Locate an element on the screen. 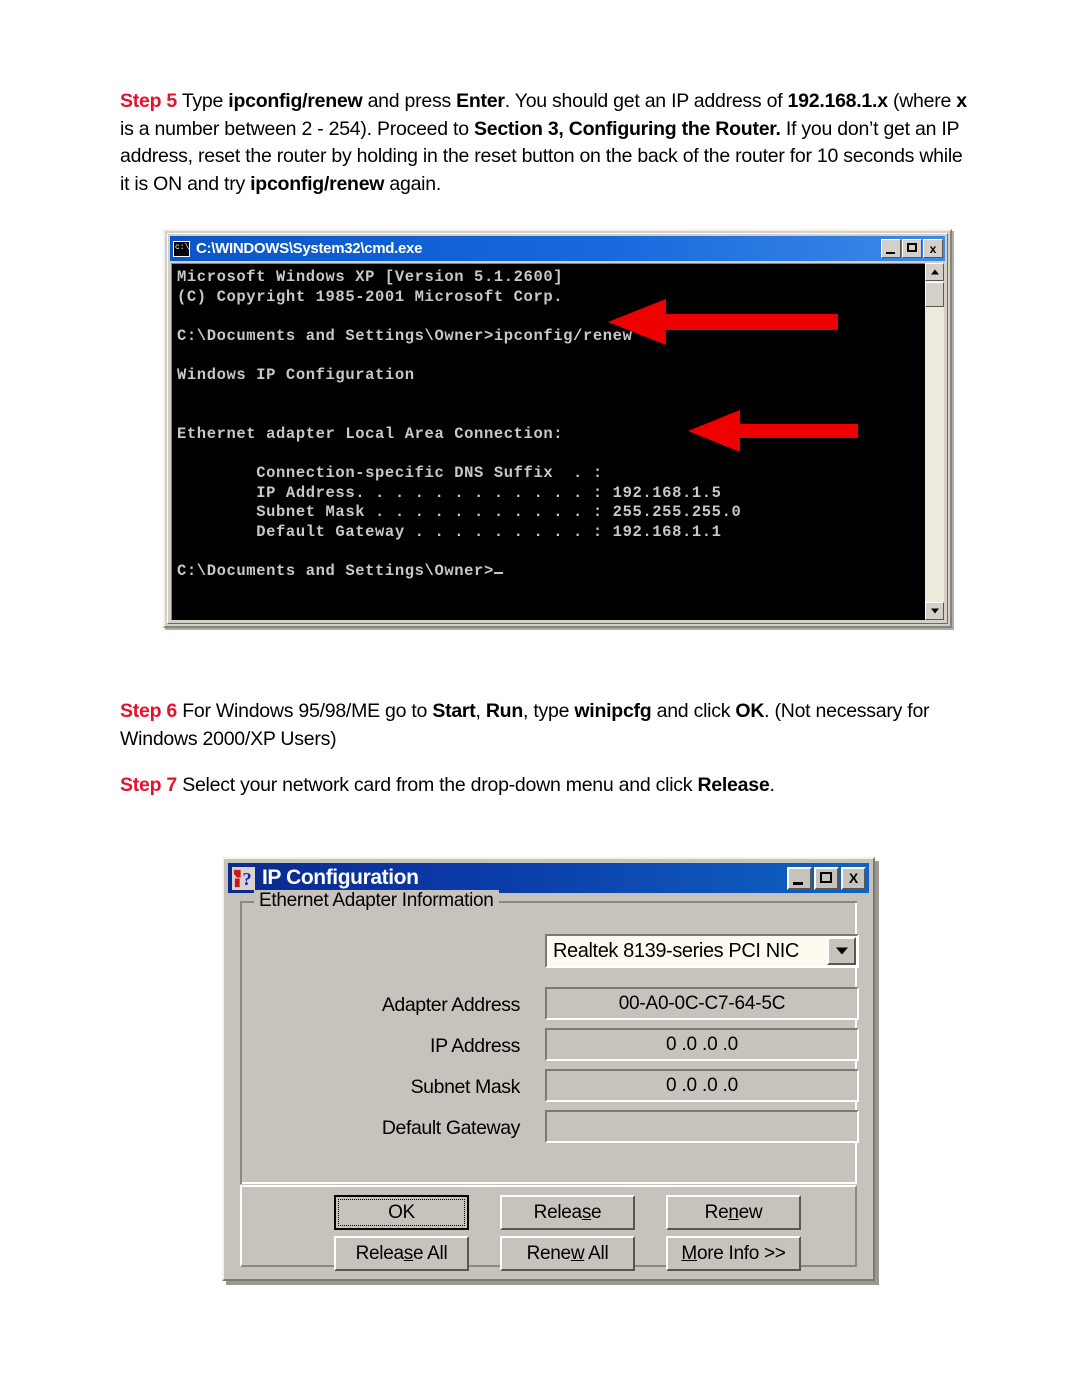  console-icon is located at coordinates (181, 248).